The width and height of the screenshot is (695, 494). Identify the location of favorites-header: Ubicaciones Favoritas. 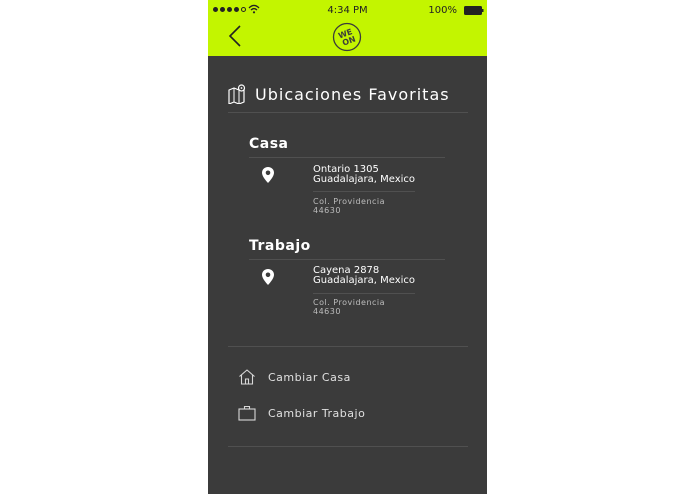
(348, 98).